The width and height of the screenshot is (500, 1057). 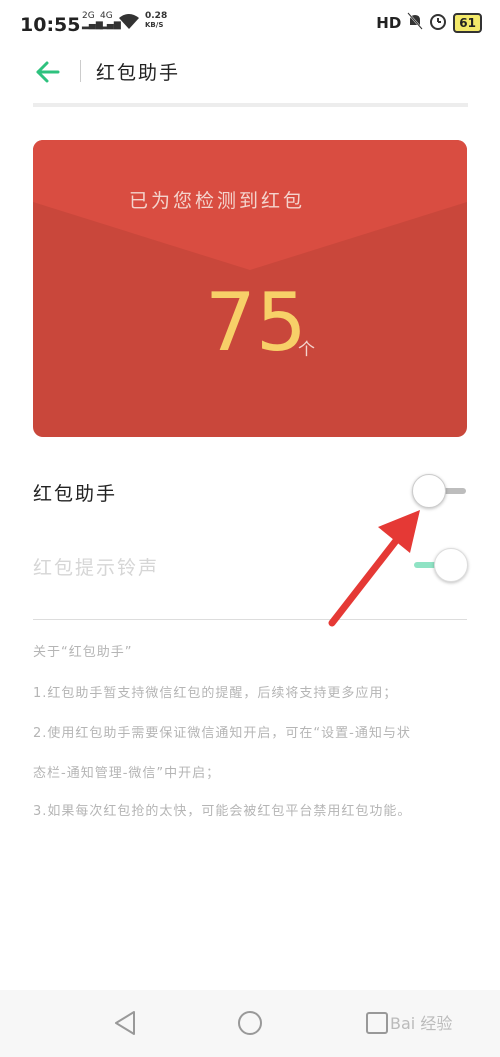 What do you see at coordinates (129, 24) in the screenshot?
I see `wifi-icon` at bounding box center [129, 24].